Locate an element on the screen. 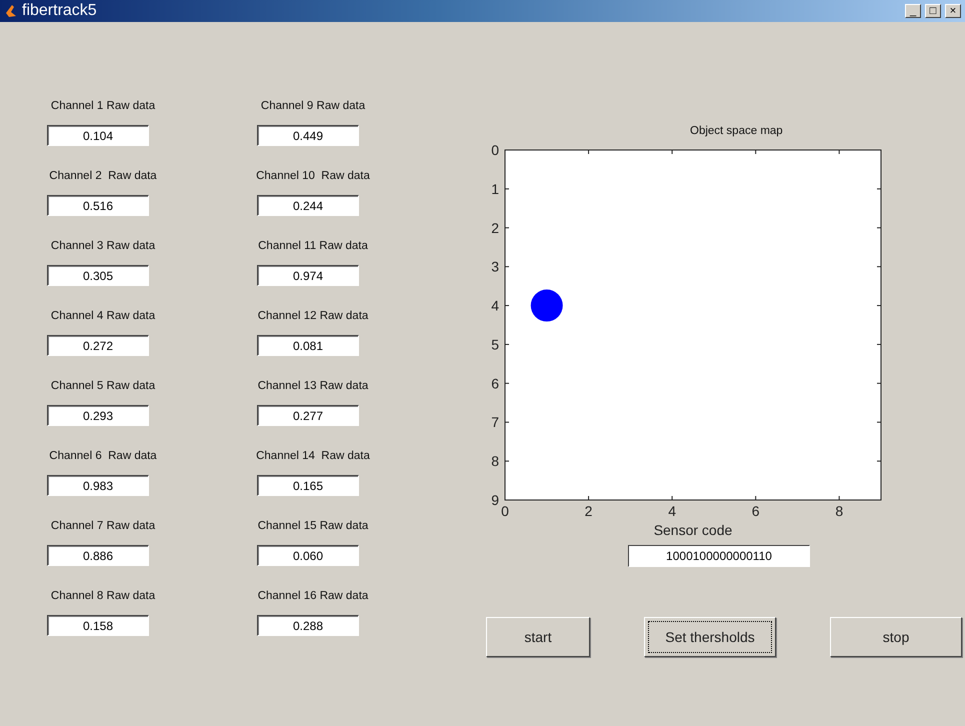  y-tick-label: 5 is located at coordinates (495, 344).